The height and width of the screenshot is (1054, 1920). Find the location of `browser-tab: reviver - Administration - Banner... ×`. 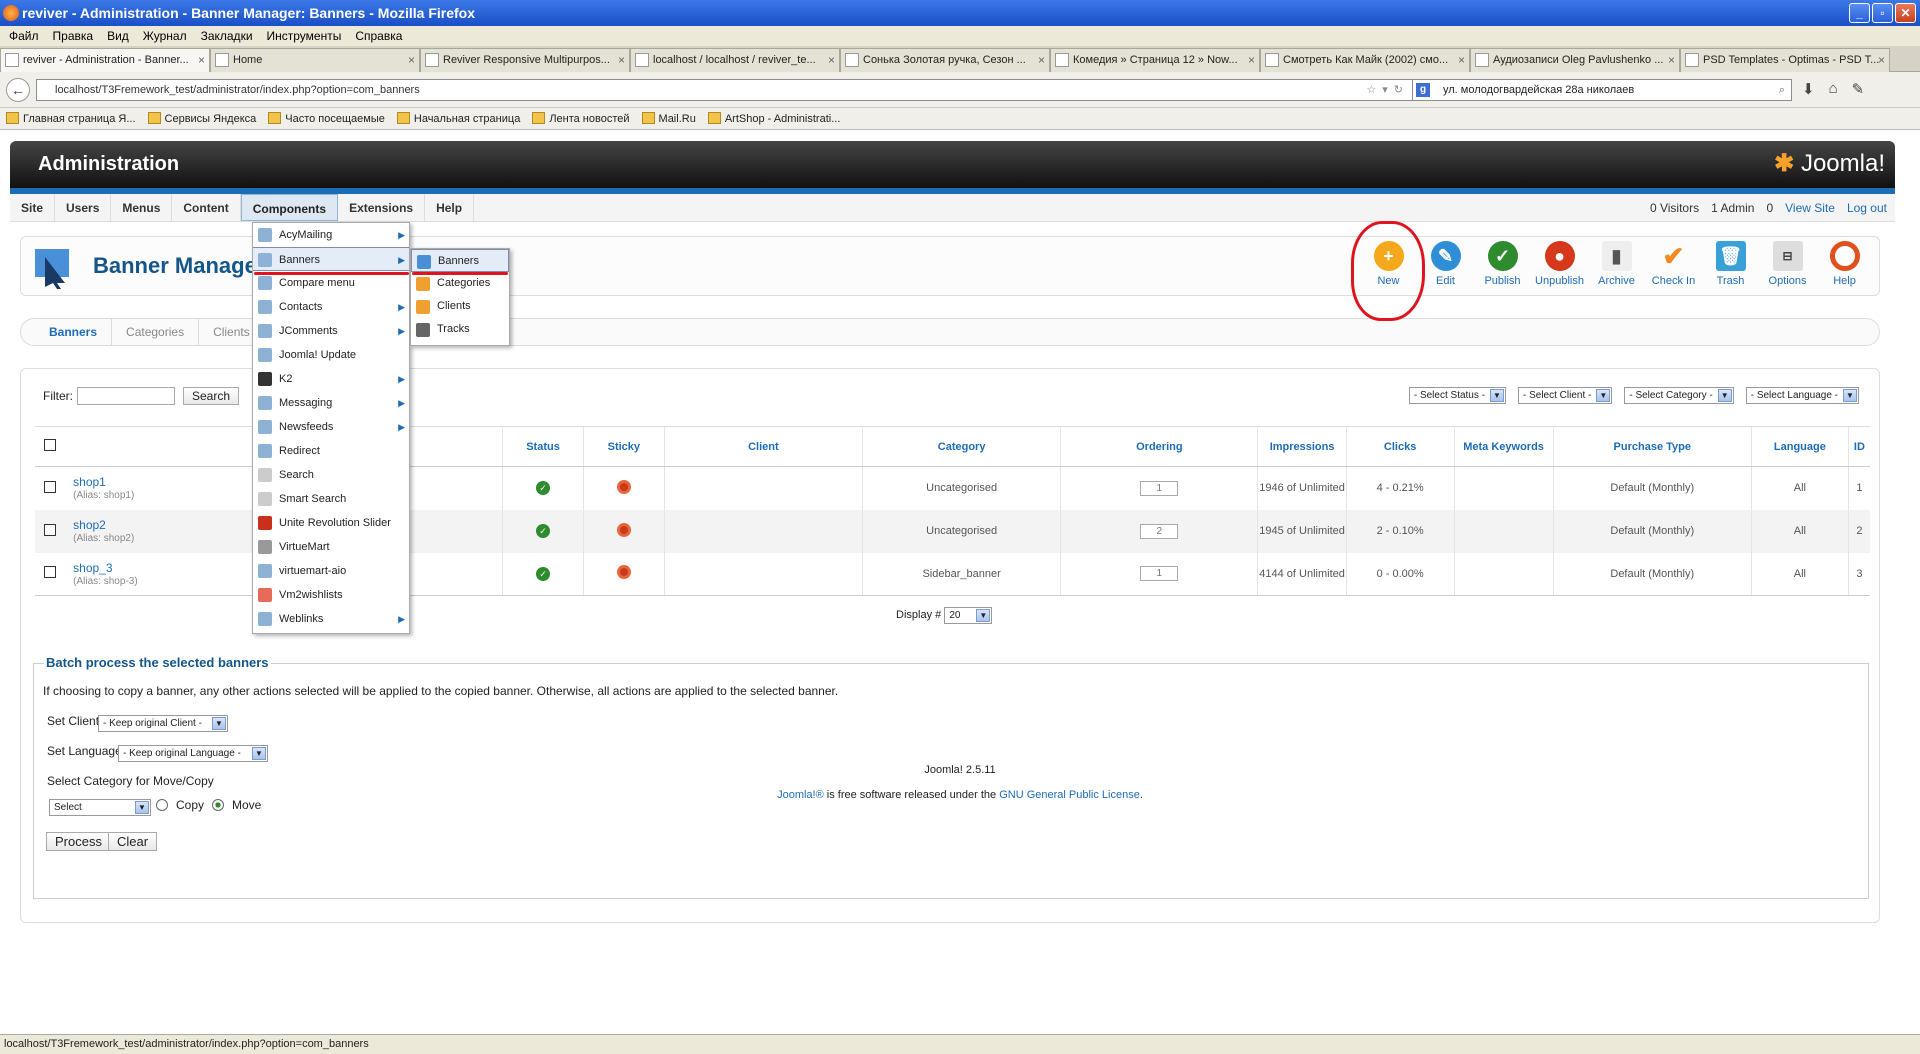

browser-tab: reviver - Administration - Banner... × is located at coordinates (105, 60).